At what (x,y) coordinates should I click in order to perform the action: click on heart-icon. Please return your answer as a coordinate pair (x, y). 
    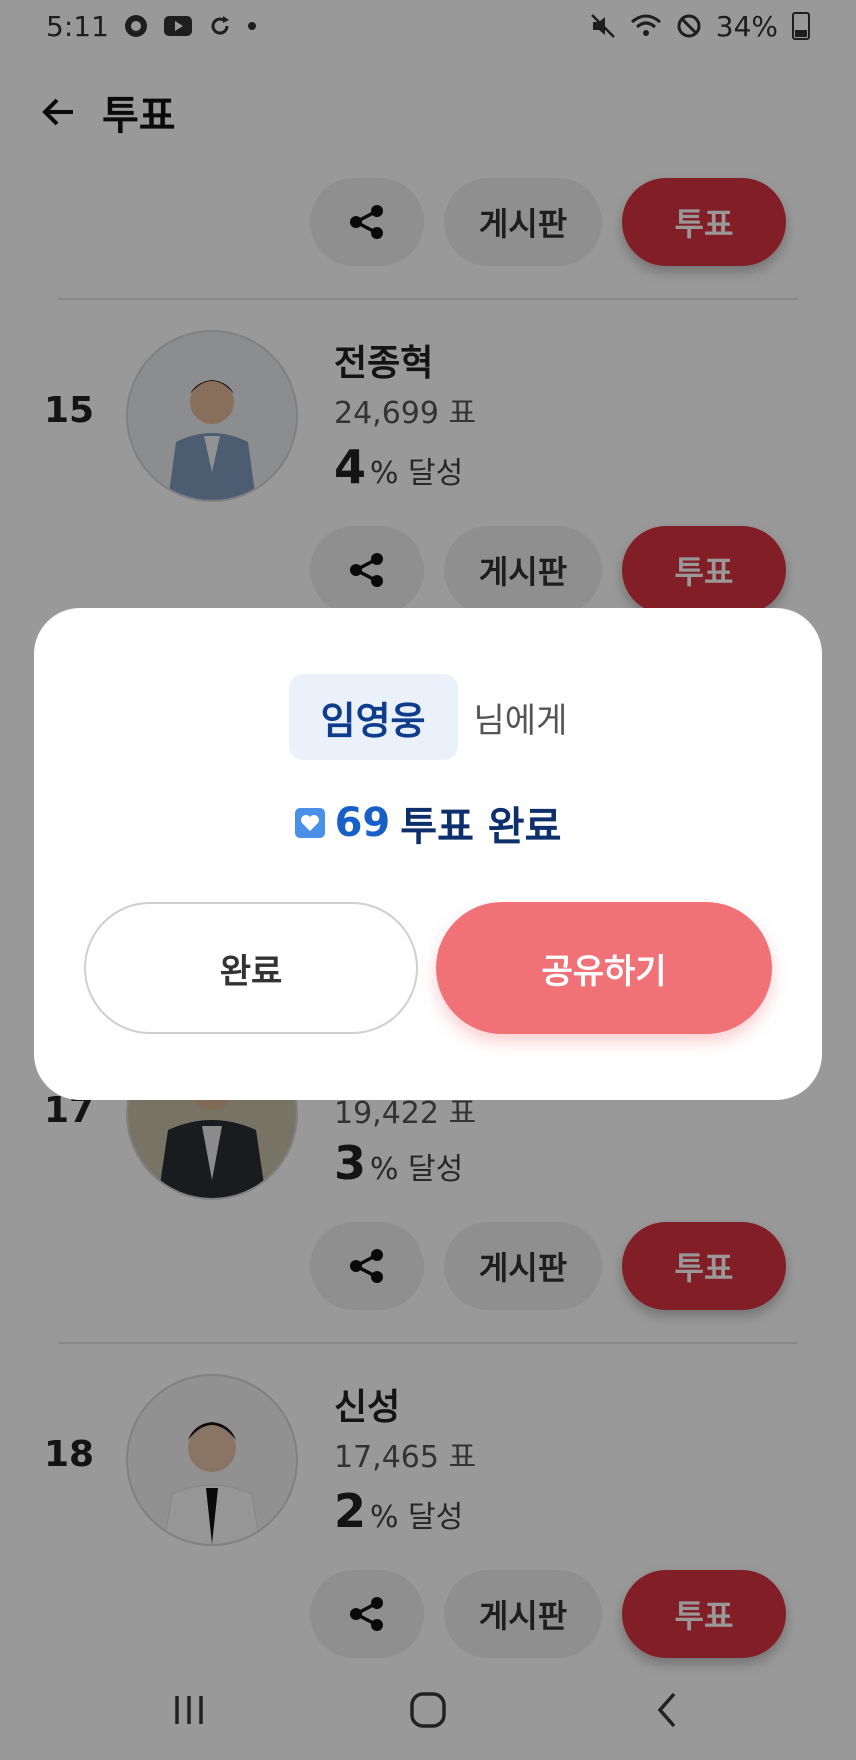
    Looking at the image, I should click on (309, 823).